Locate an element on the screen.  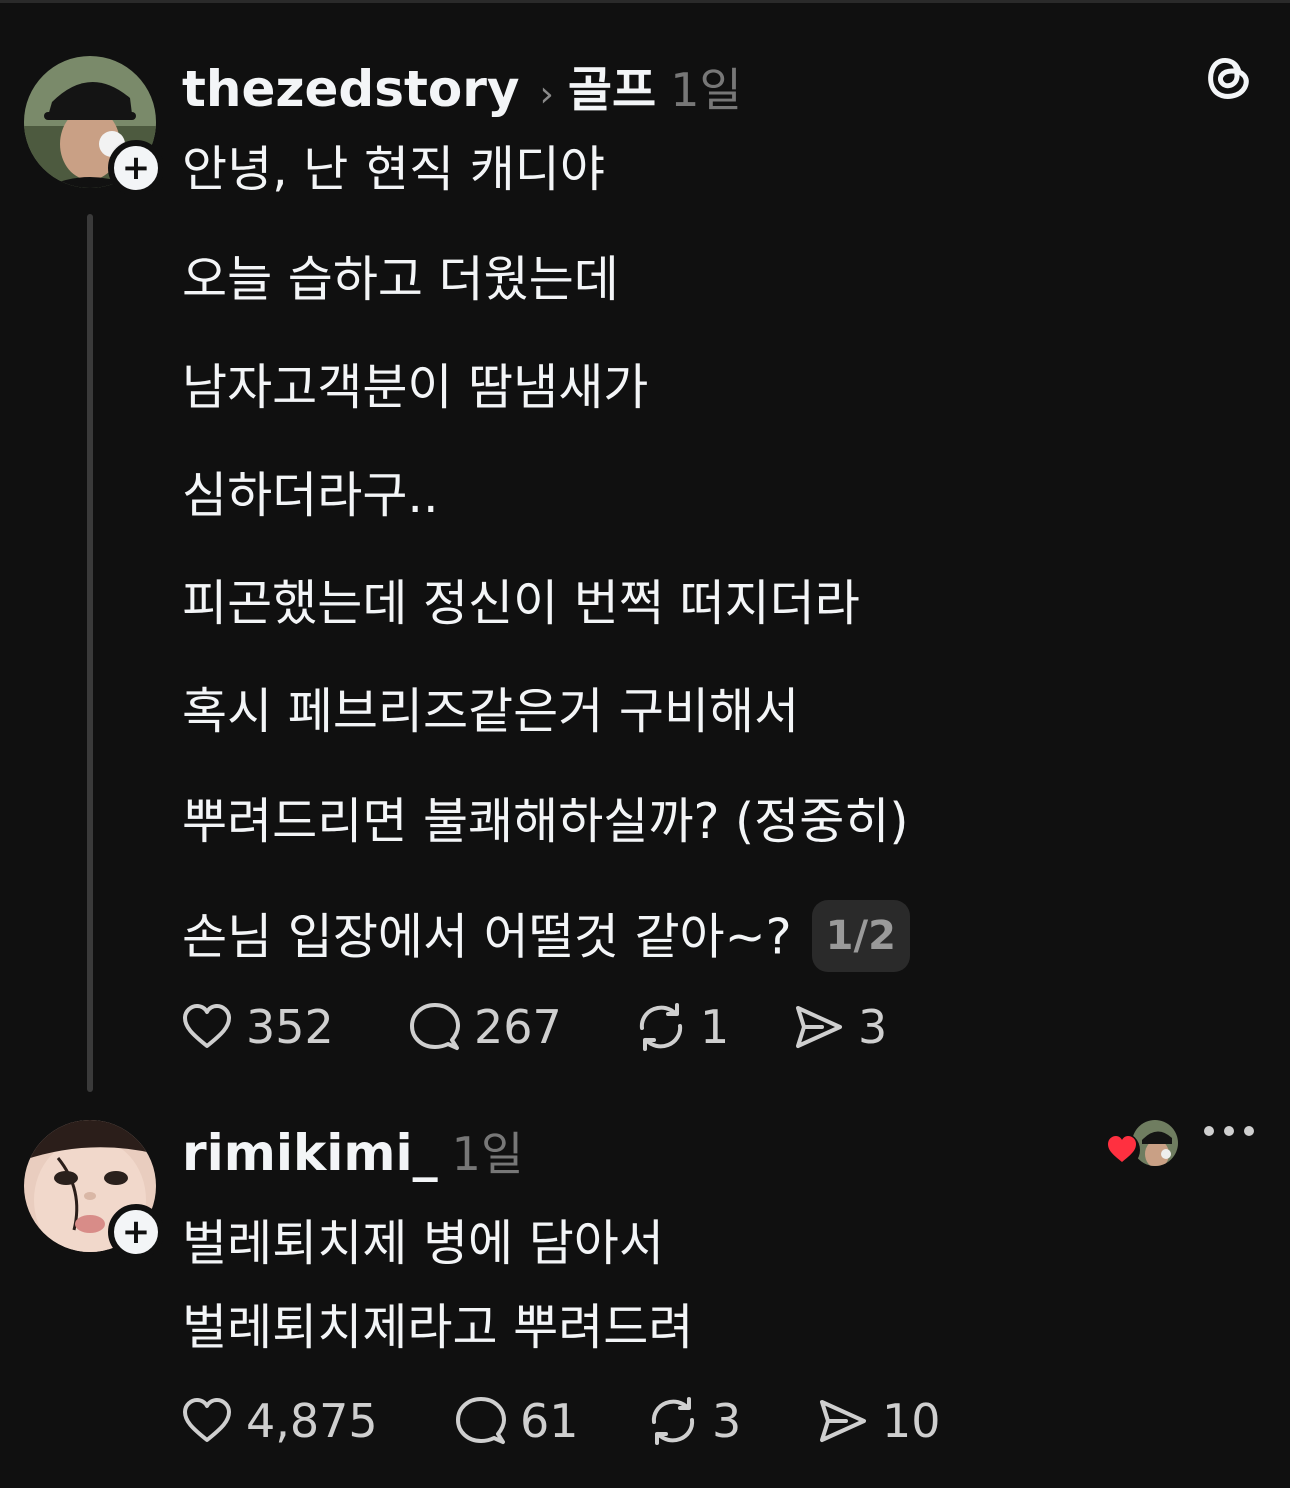
share-button: 3 is located at coordinates (839, 1027).